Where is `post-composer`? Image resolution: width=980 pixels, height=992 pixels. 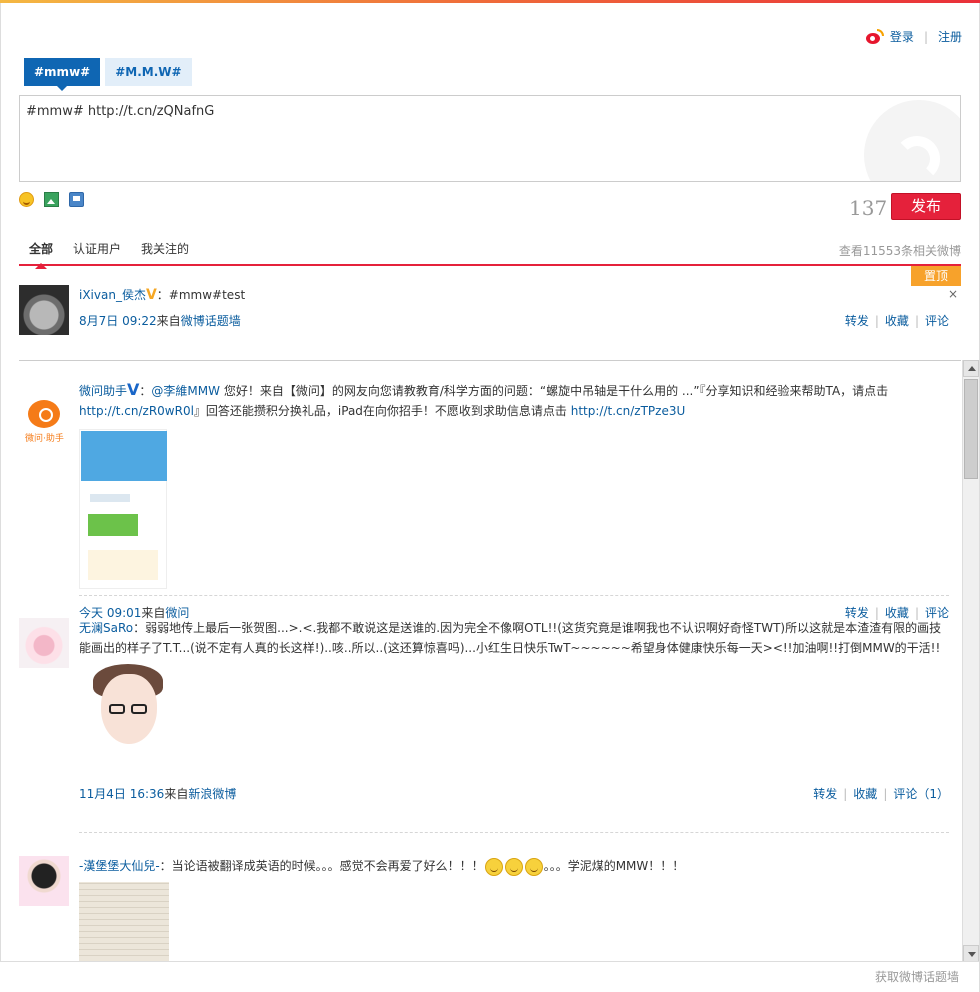 post-composer is located at coordinates (490, 138).